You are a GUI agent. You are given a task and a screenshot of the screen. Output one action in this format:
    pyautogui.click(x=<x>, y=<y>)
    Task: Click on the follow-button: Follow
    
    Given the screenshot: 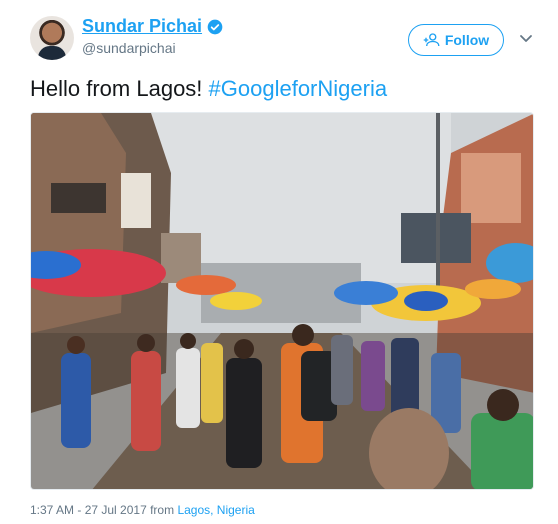 What is the action you would take?
    pyautogui.click(x=456, y=40)
    